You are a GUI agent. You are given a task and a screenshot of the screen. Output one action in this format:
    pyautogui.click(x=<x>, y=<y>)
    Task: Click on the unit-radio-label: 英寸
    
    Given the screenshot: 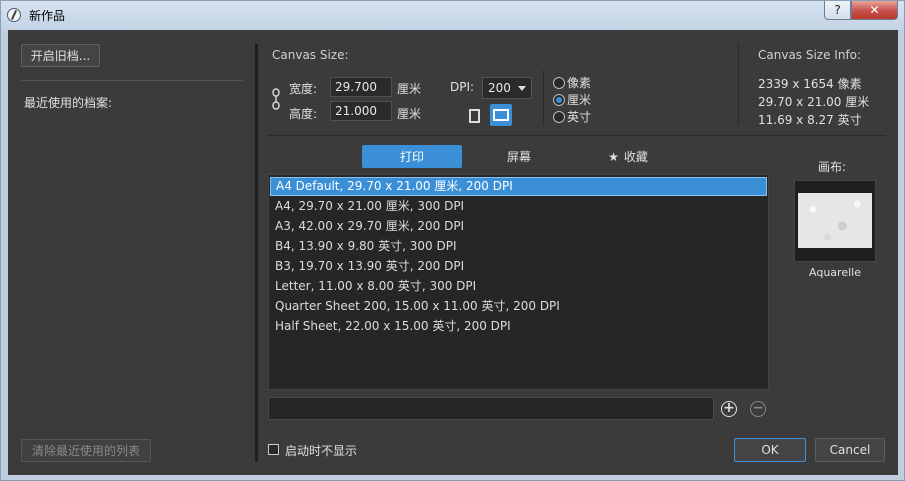 What is the action you would take?
    pyautogui.click(x=579, y=117)
    